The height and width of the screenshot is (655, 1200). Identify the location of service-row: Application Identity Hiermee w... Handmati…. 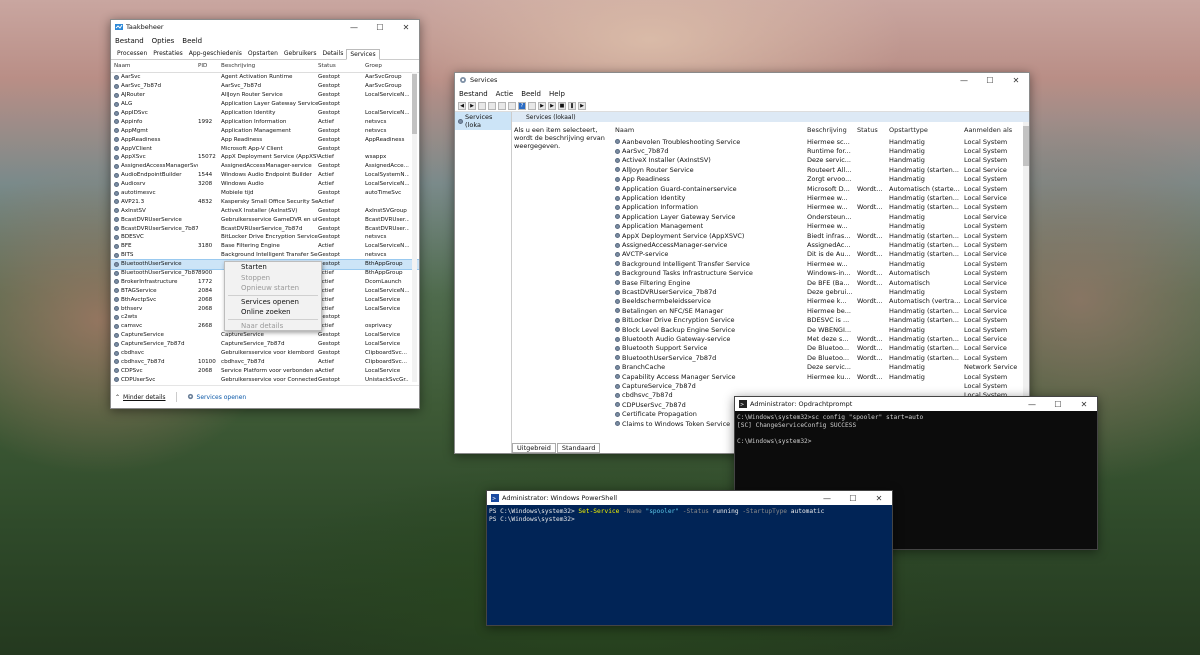
(819, 197).